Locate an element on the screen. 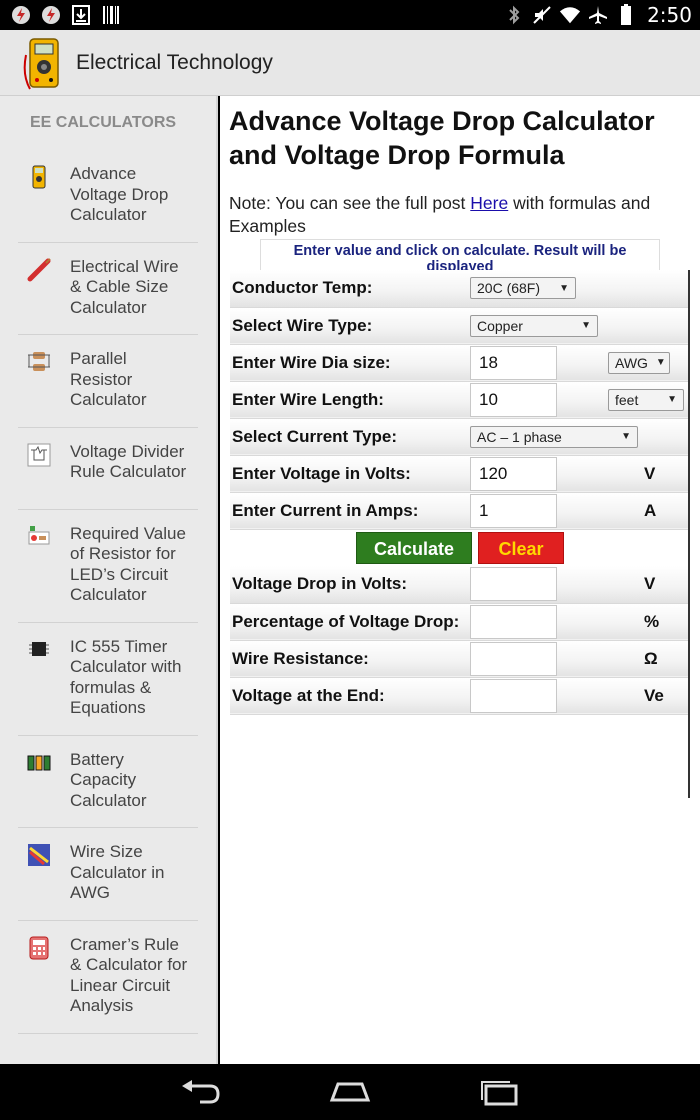 The width and height of the screenshot is (700, 1120). result-label: Percentage of Voltage Drop: is located at coordinates (350, 622).